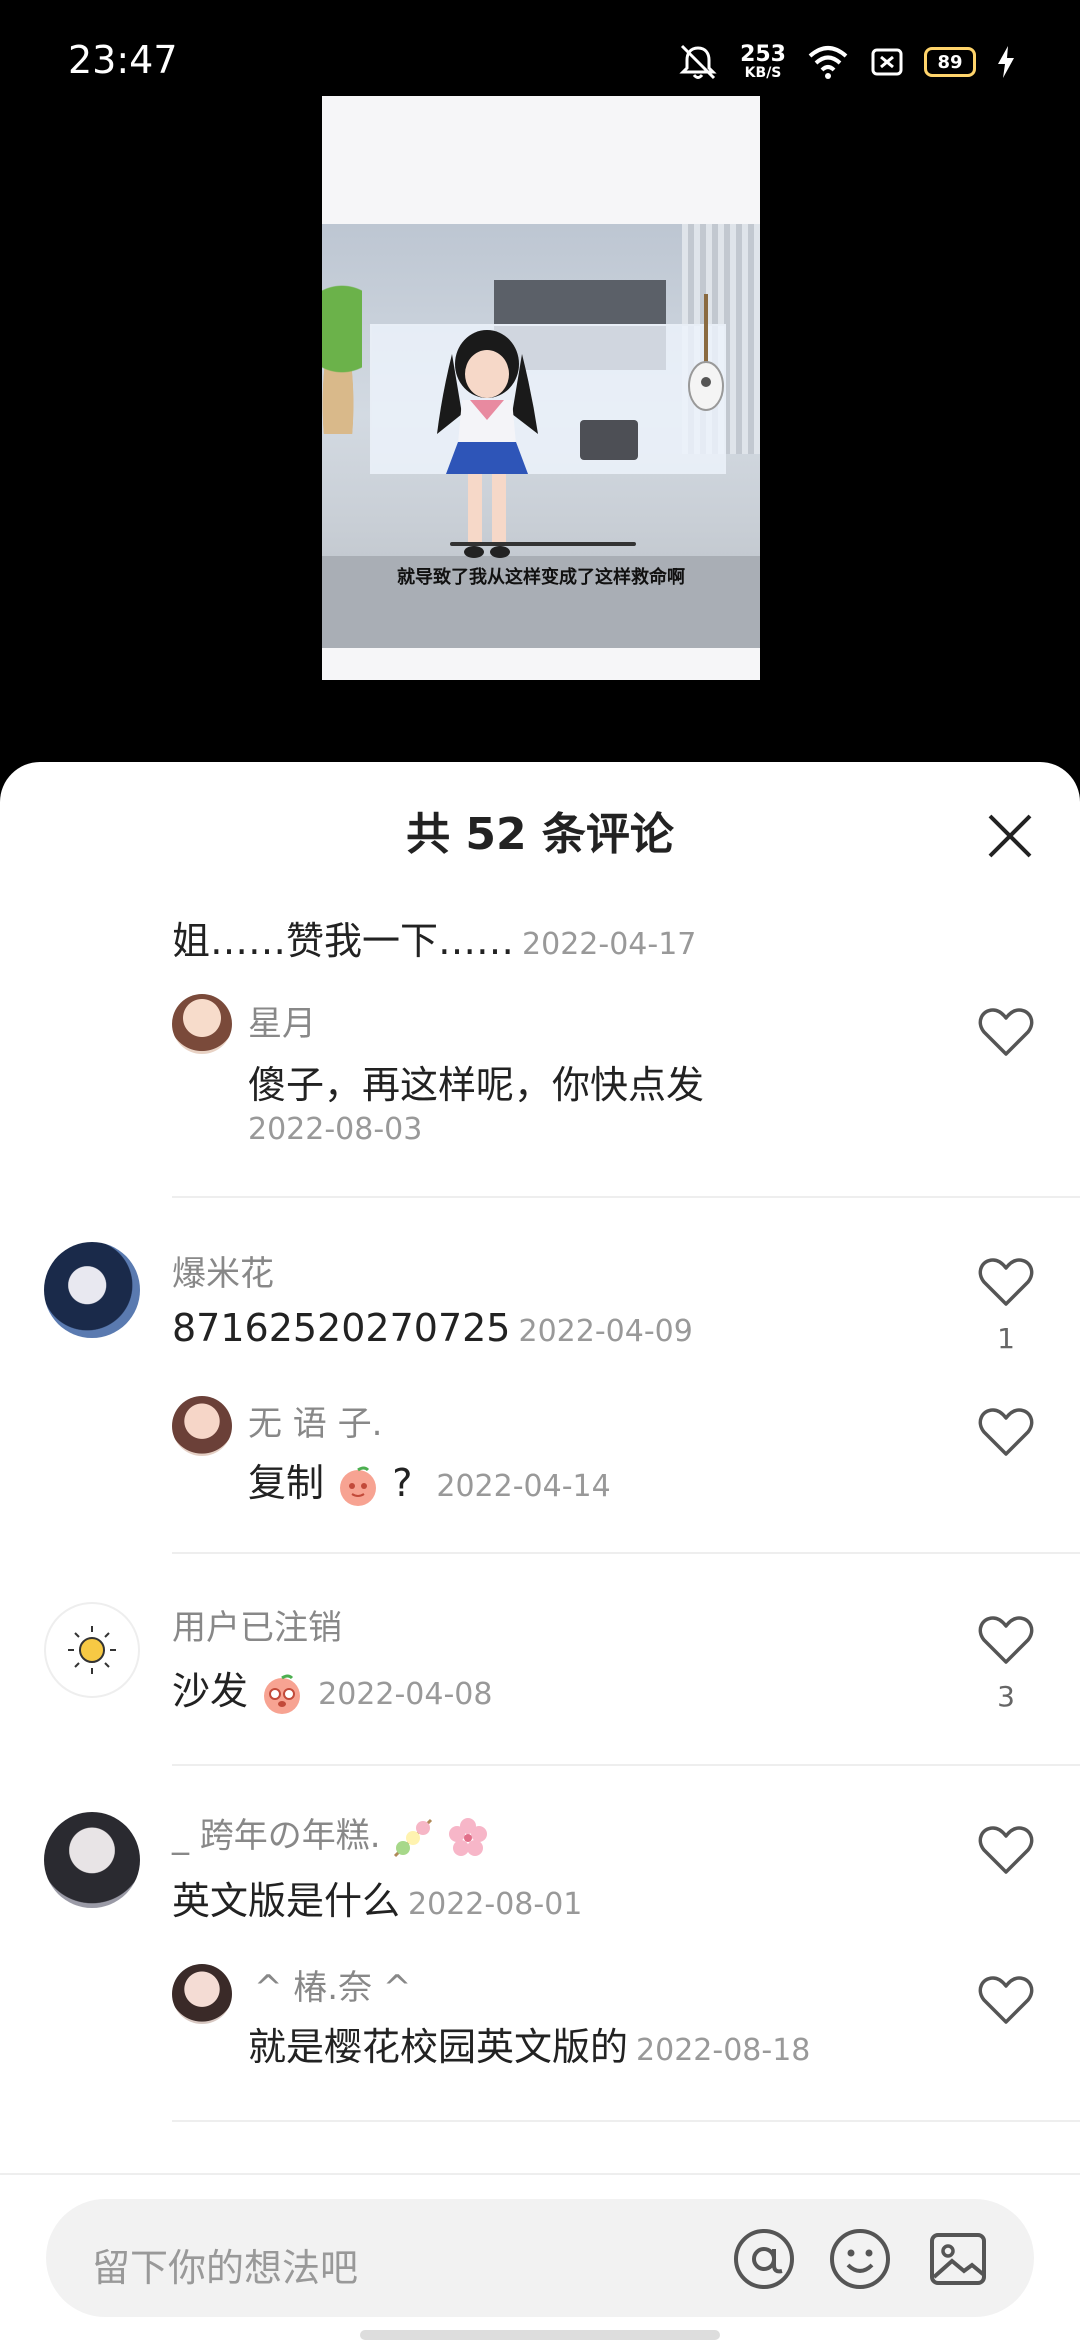 The image size is (1080, 2340). I want to click on comment-date: 2022-08-01, so click(495, 1904).